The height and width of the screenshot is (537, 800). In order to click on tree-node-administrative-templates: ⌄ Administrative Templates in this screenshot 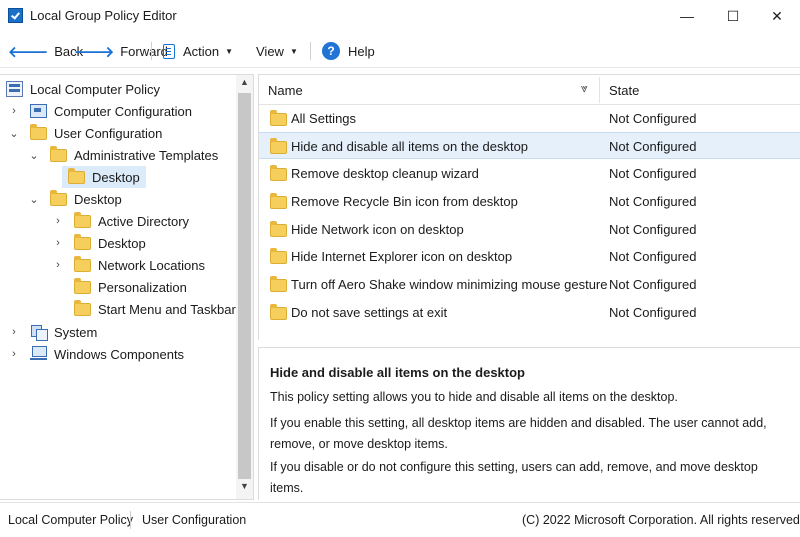, I will do `click(123, 155)`.